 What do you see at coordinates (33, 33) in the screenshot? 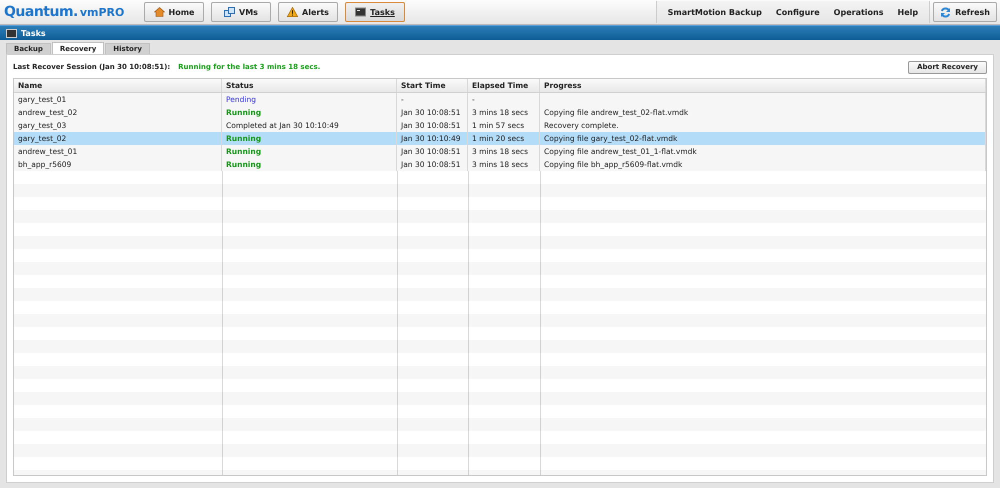
I see `panel-title: Tasks` at bounding box center [33, 33].